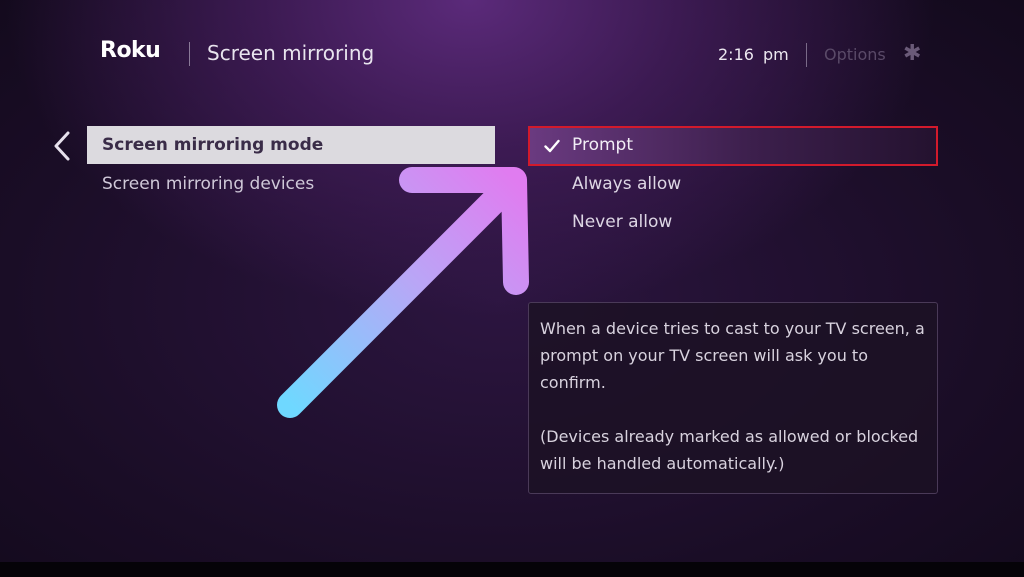 Image resolution: width=1024 pixels, height=577 pixels. I want to click on header-divider, so click(189, 54).